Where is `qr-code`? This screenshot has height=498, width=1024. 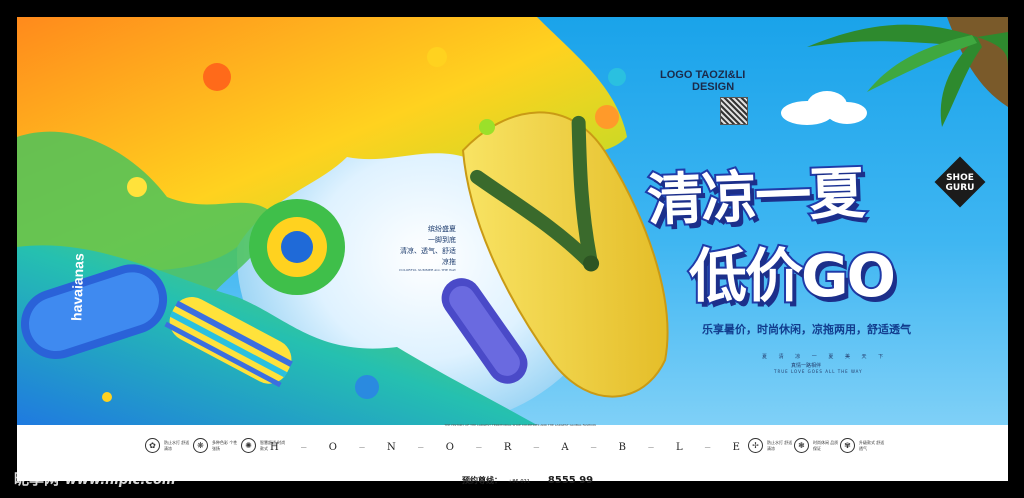 qr-code is located at coordinates (734, 111).